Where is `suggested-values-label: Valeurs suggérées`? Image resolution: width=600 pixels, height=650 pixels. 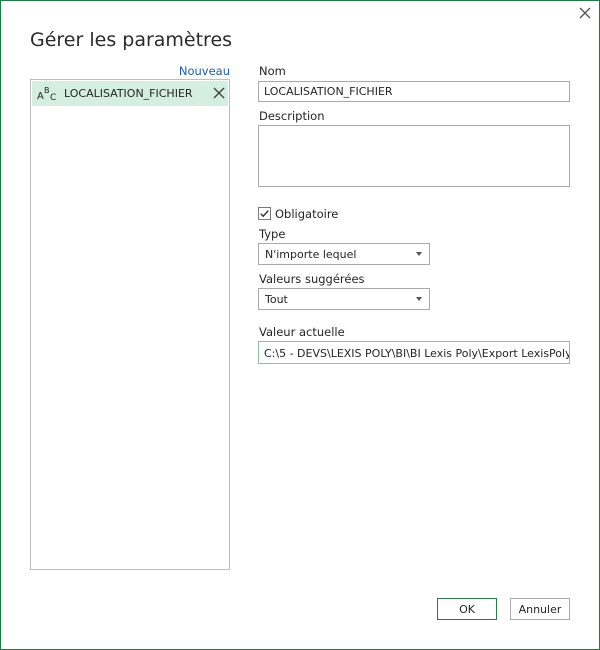 suggested-values-label: Valeurs suggérées is located at coordinates (312, 279).